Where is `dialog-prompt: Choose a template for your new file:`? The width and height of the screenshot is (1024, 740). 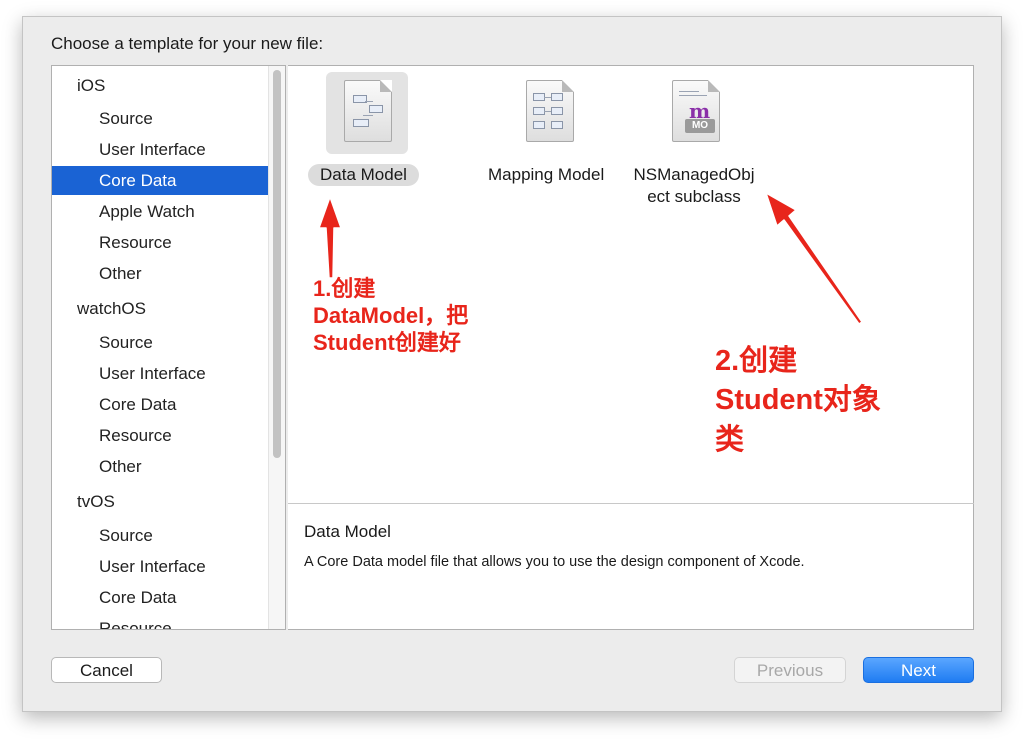
dialog-prompt: Choose a template for your new file: is located at coordinates (187, 43).